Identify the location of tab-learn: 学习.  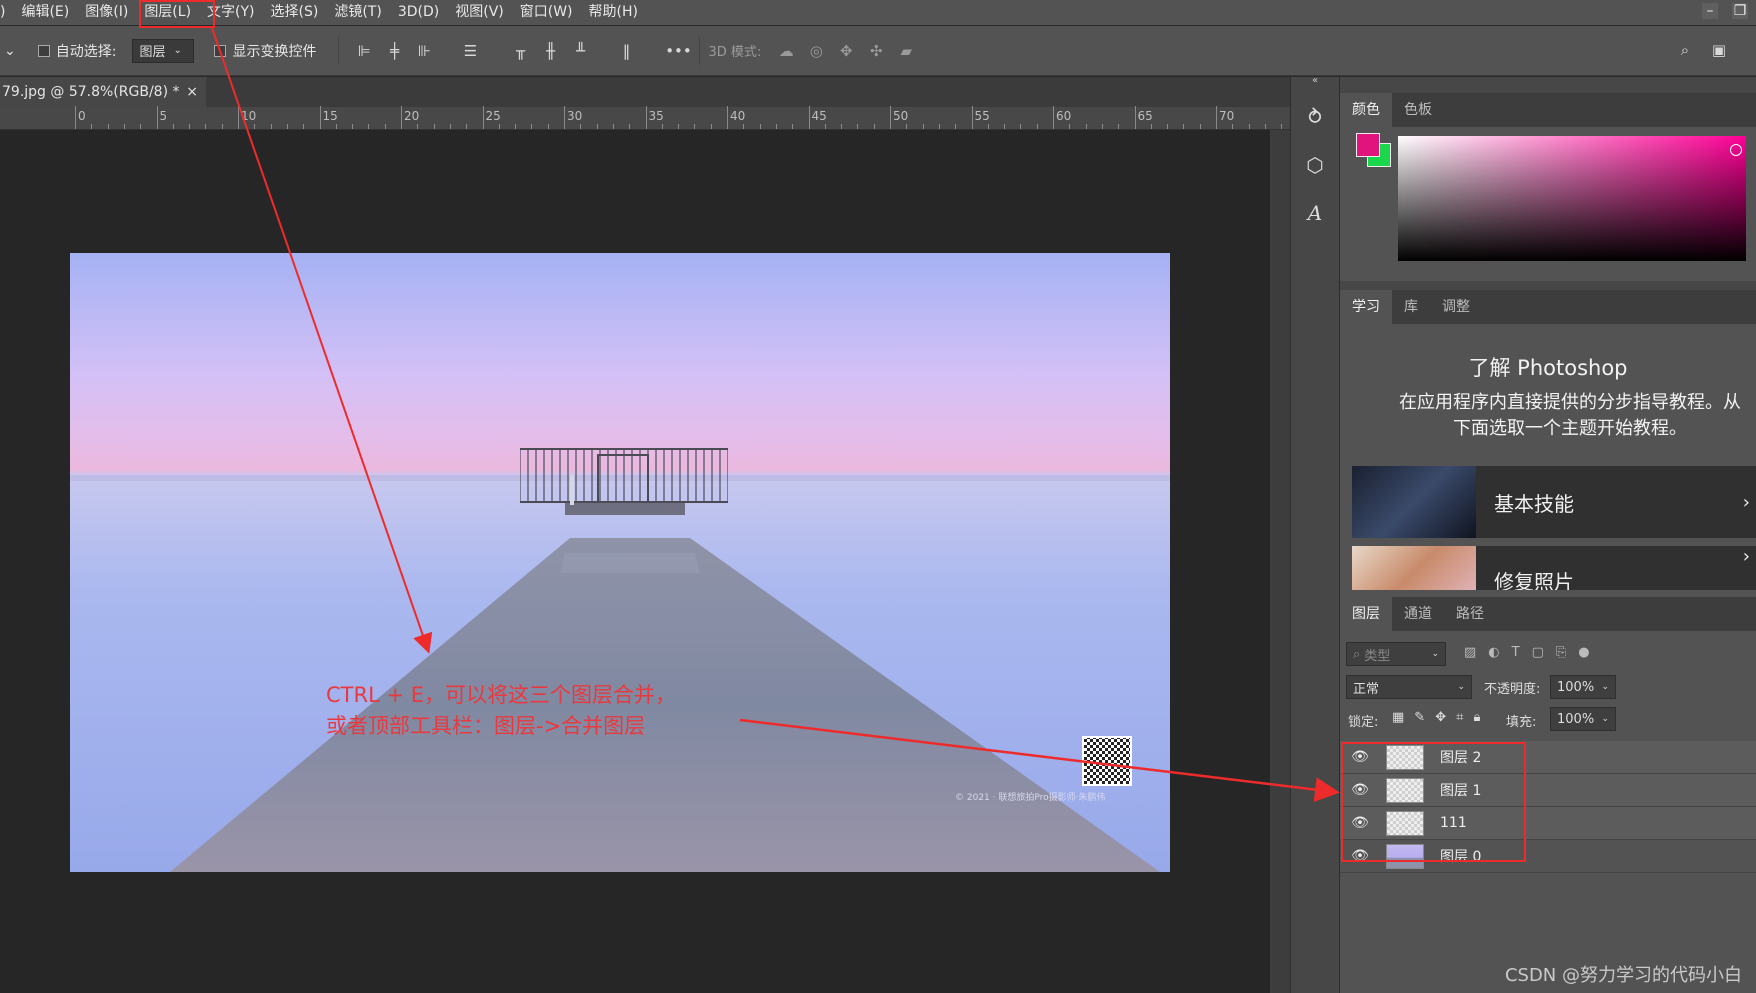
(1366, 307).